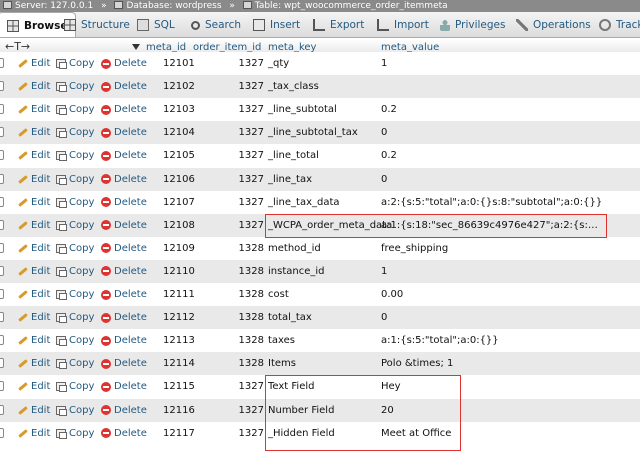 The height and width of the screenshot is (461, 640). I want to click on sort-arrow-icon, so click(136, 47).